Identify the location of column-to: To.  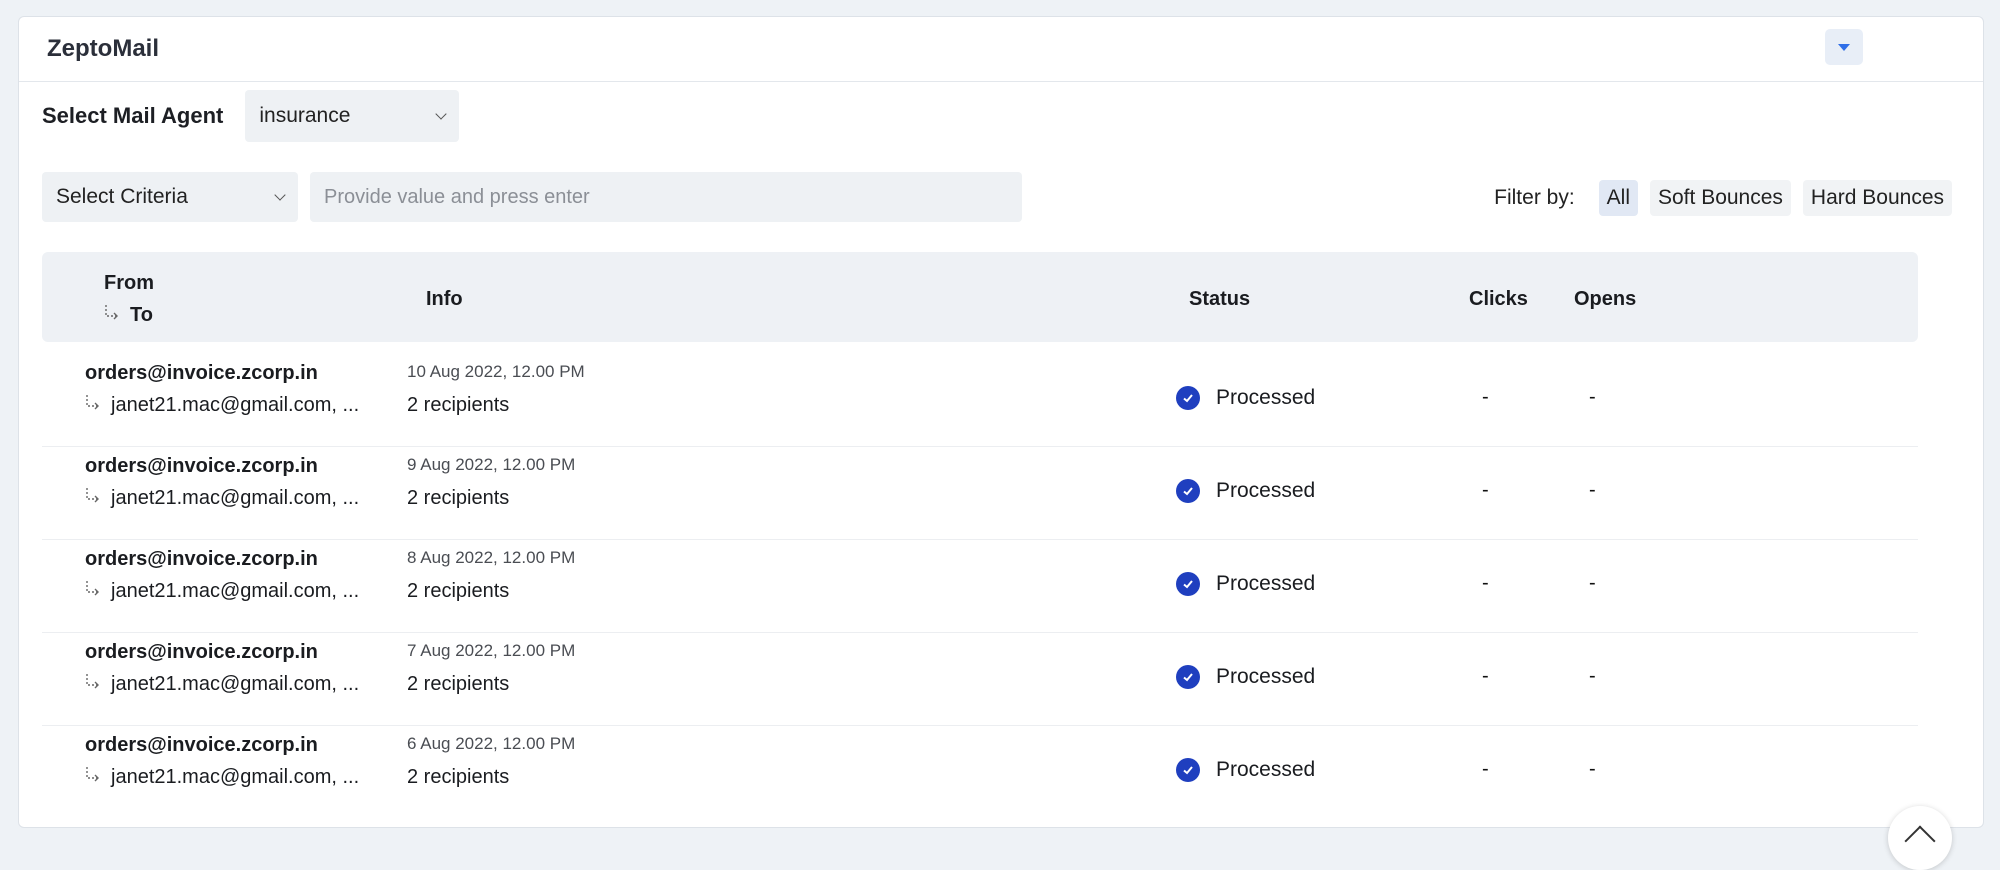
(128, 315).